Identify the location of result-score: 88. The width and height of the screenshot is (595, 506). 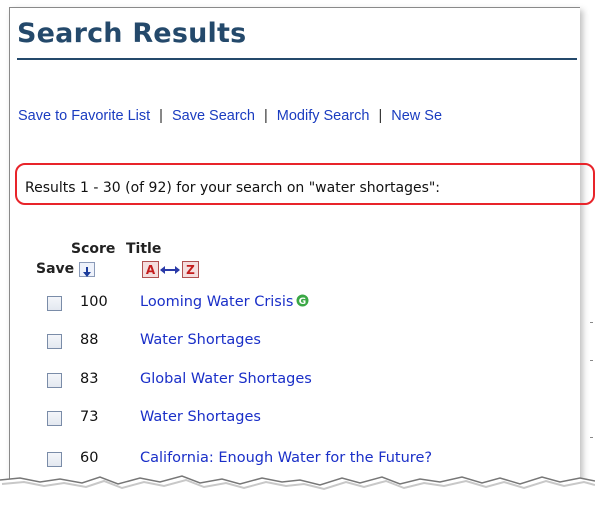
(89, 340).